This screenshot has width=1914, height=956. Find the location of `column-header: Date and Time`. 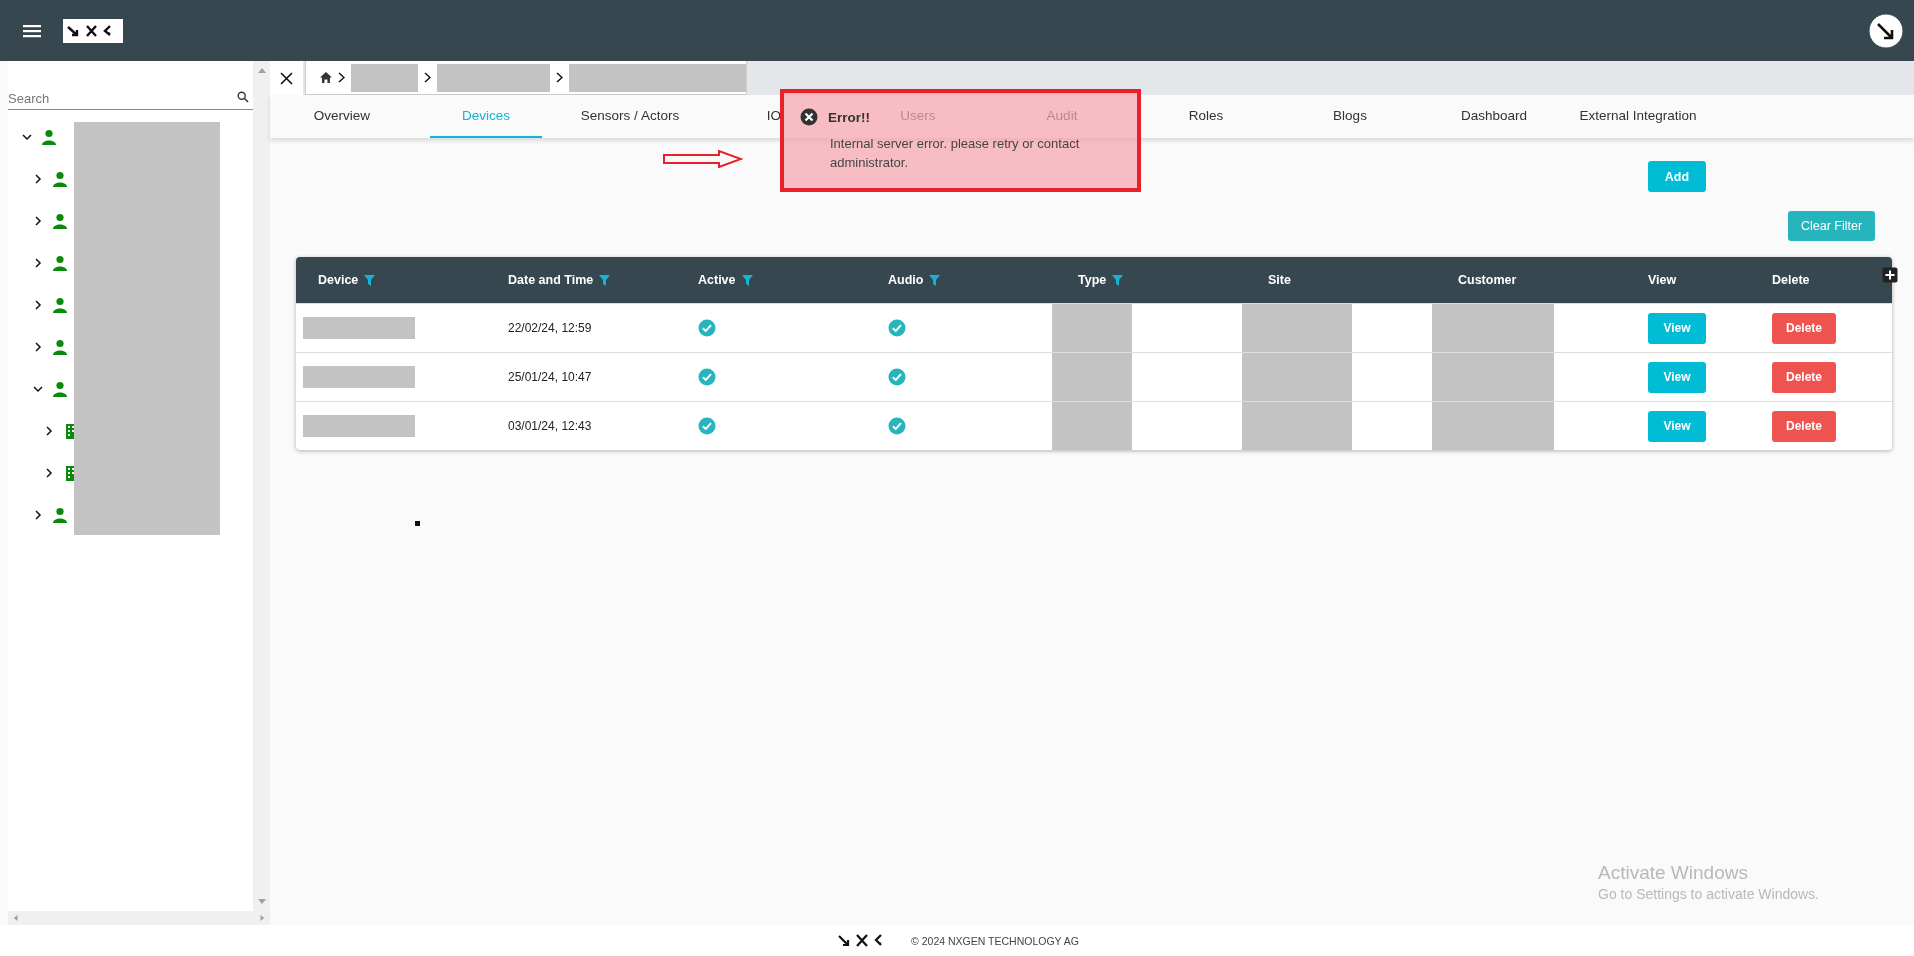

column-header: Date and Time is located at coordinates (551, 280).